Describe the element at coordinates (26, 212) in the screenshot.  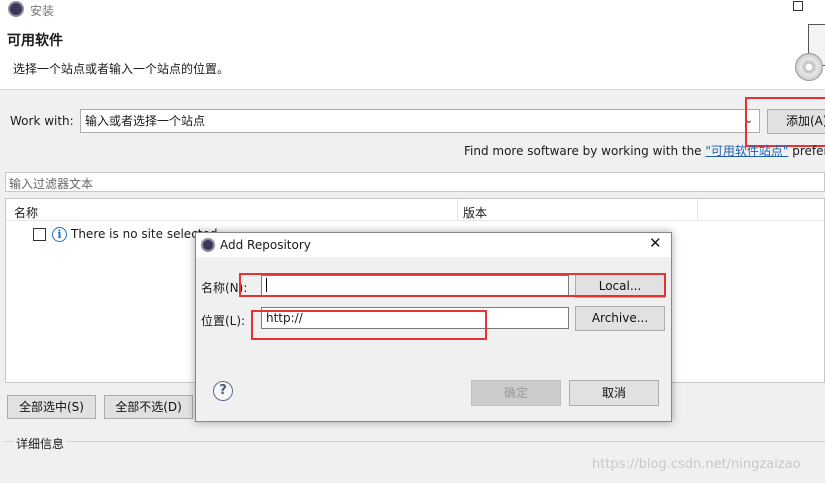
I see `column-name: 名称` at that location.